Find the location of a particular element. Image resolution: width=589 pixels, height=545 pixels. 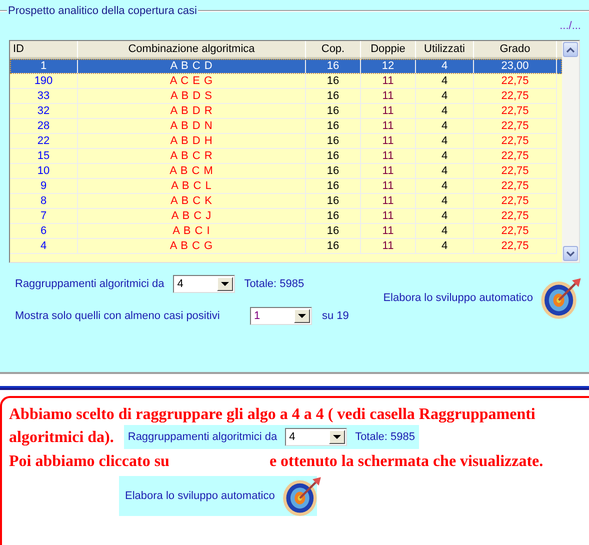

column-header: ID is located at coordinates (44, 50).